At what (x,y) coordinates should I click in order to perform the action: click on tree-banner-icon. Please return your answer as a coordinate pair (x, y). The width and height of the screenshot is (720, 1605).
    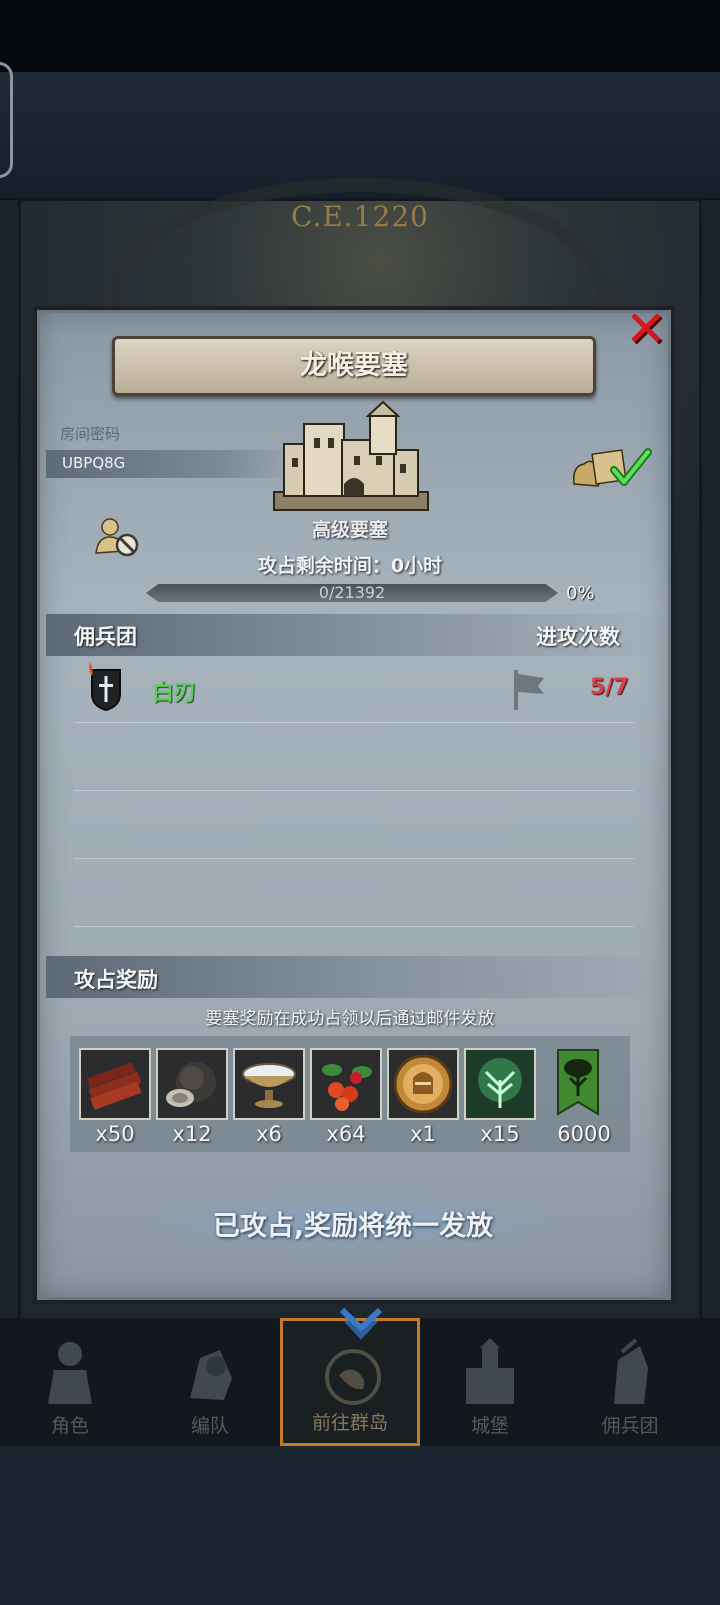
    Looking at the image, I should click on (578, 1082).